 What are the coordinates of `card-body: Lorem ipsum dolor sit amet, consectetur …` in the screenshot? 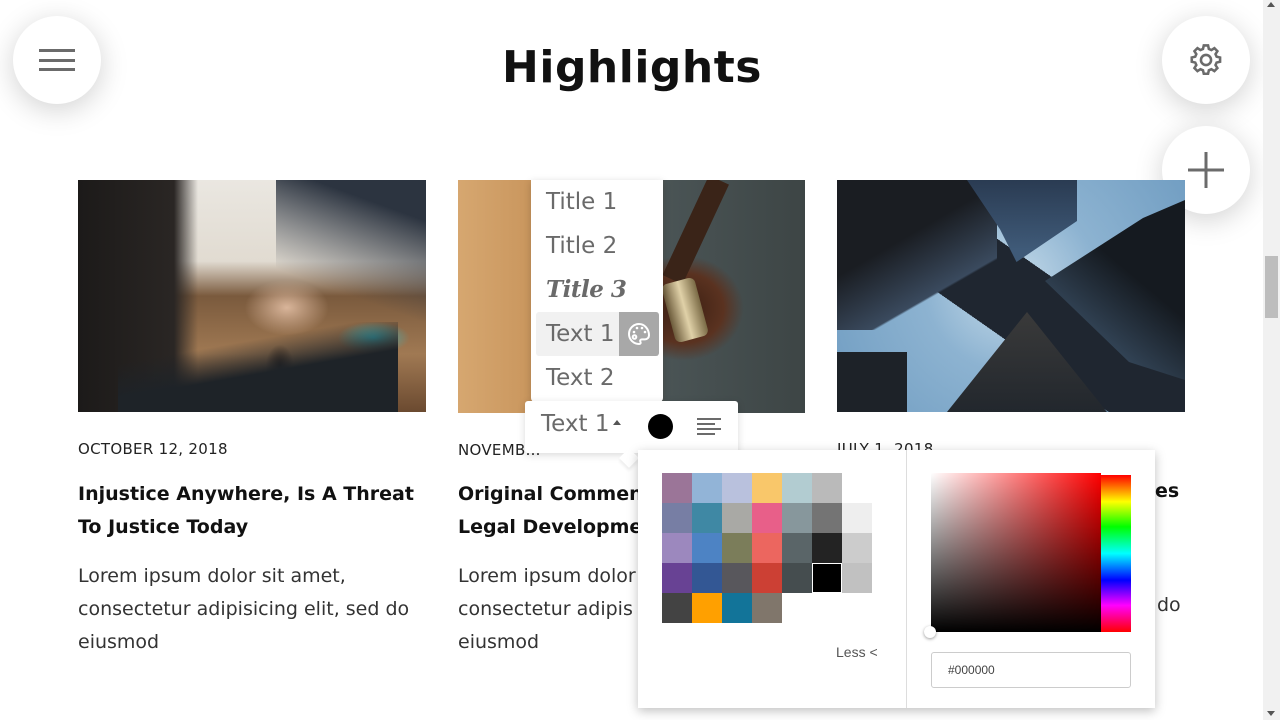 It's located at (244, 609).